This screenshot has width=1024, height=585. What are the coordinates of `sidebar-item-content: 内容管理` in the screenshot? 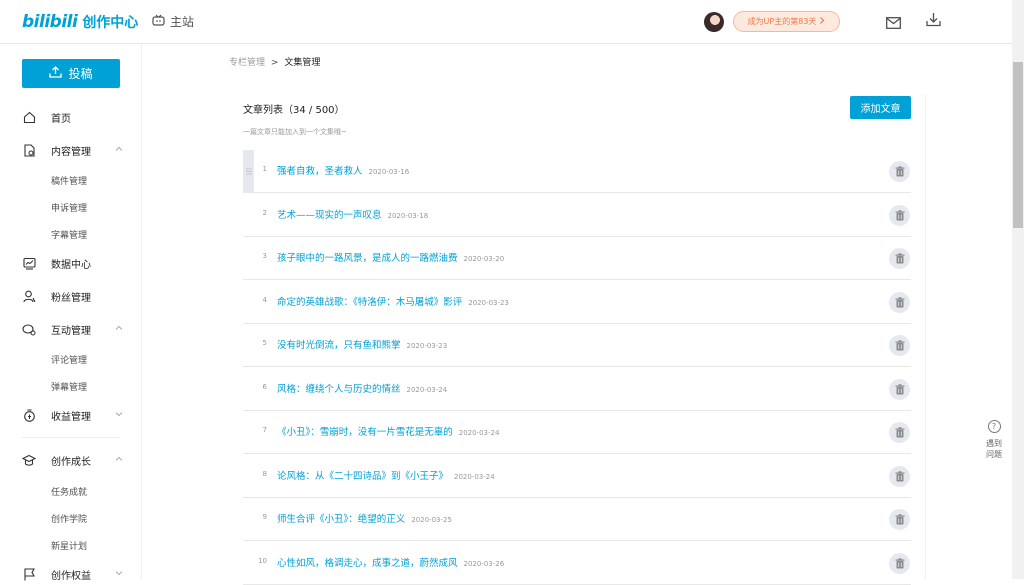 It's located at (77, 150).